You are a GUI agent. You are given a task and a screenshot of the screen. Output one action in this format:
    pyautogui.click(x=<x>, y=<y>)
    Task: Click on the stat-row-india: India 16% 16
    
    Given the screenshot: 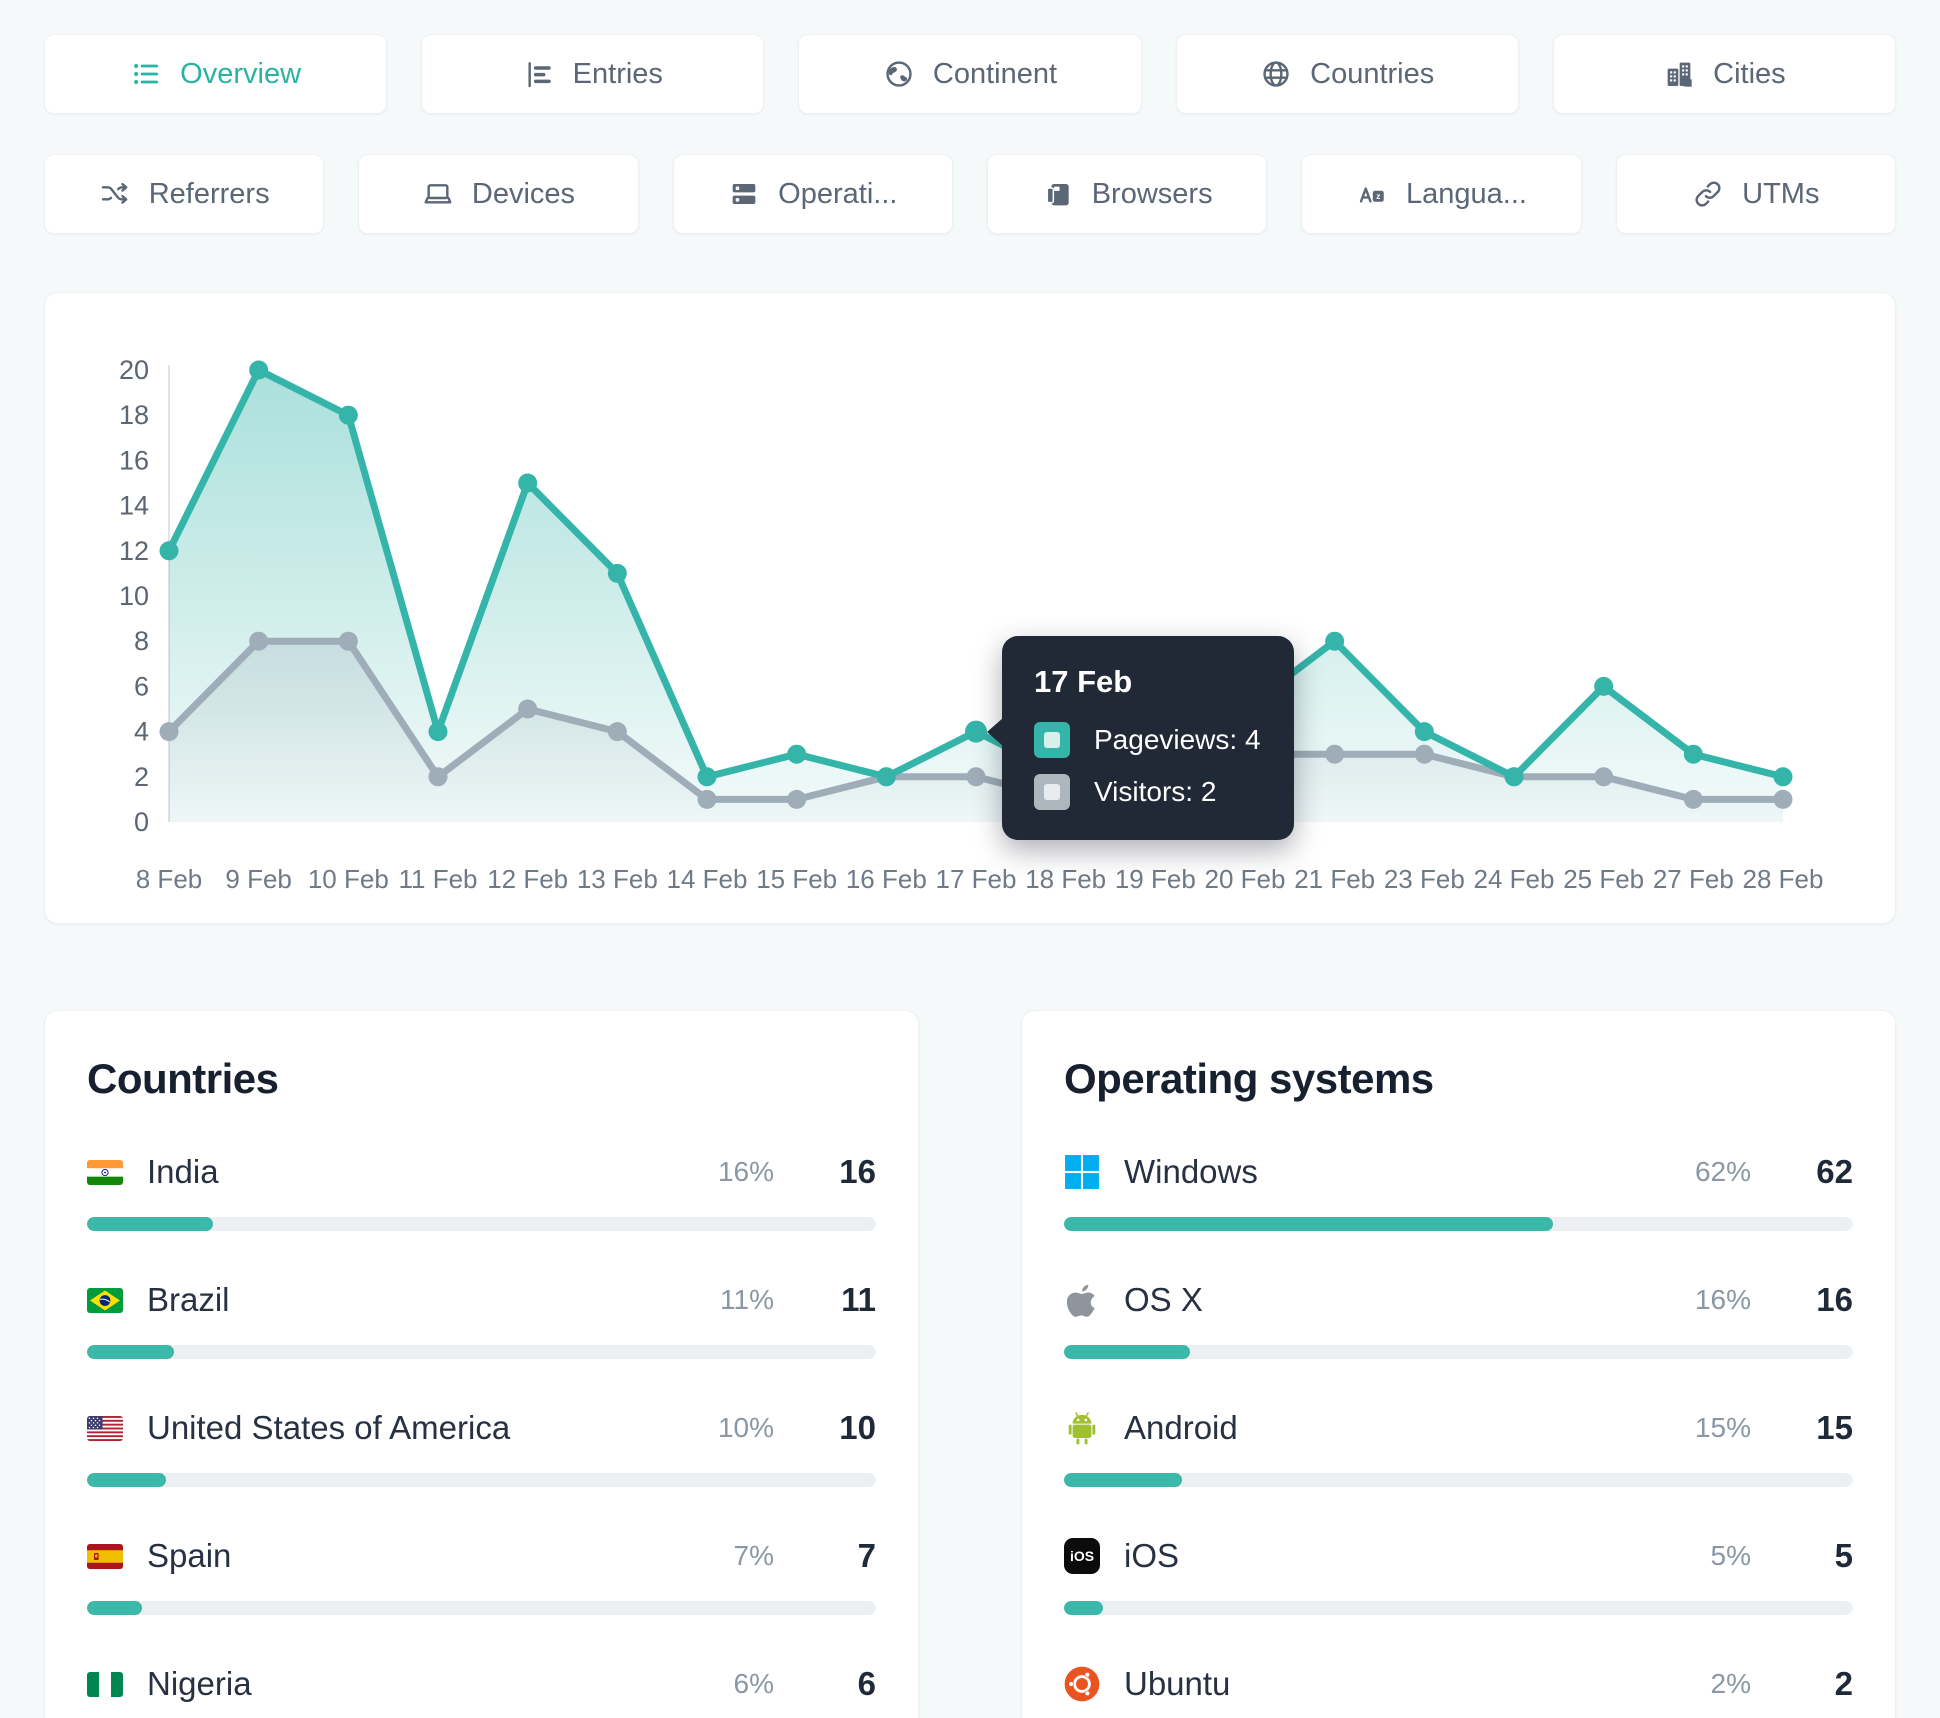 What is the action you would take?
    pyautogui.click(x=481, y=1192)
    